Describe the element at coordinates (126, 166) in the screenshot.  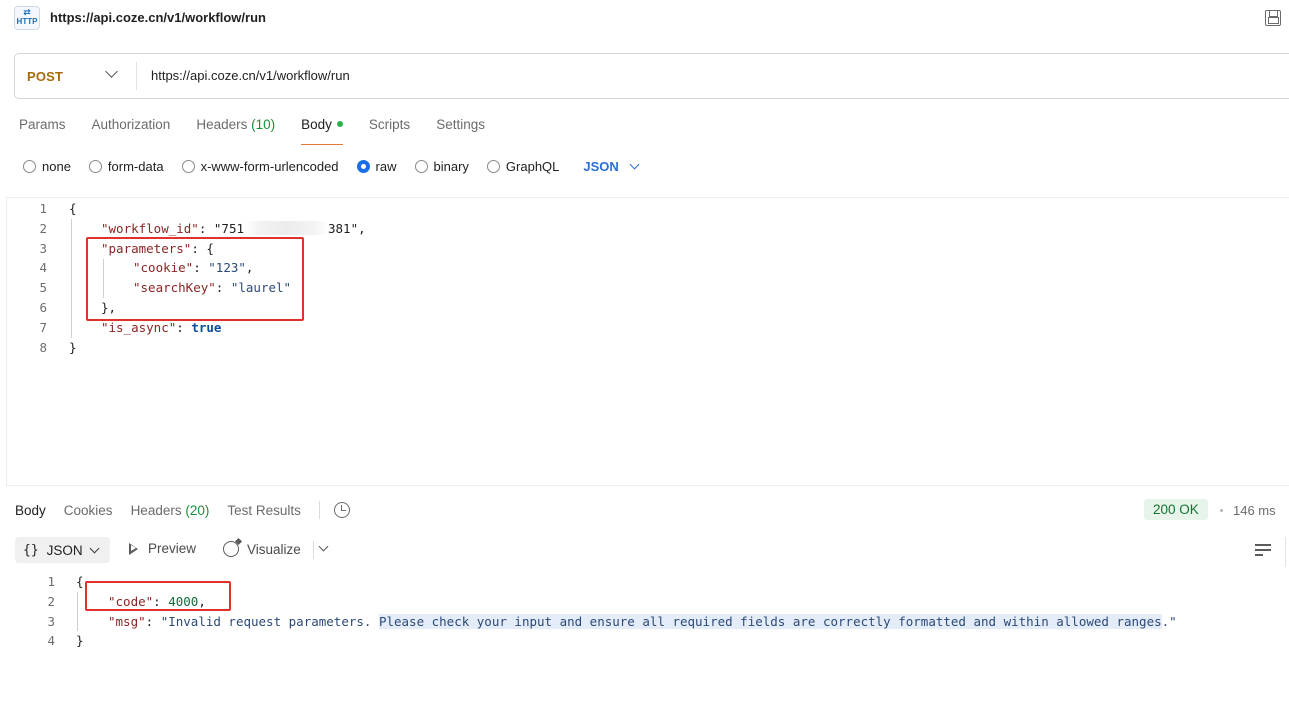
I see `body-type-form-data: form-data` at that location.